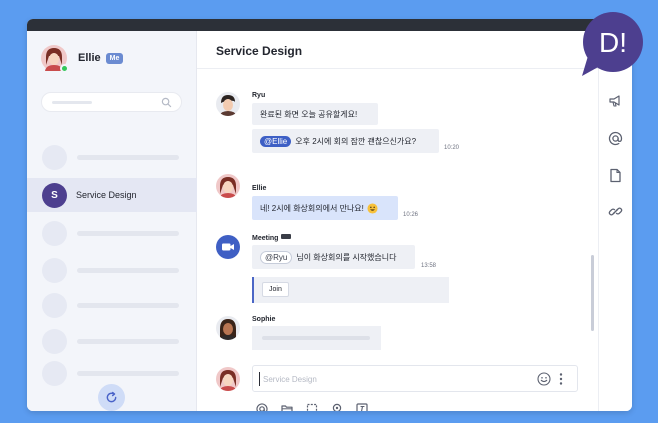  Describe the element at coordinates (276, 257) in the screenshot. I see `mention-tag: @Ryu` at that location.